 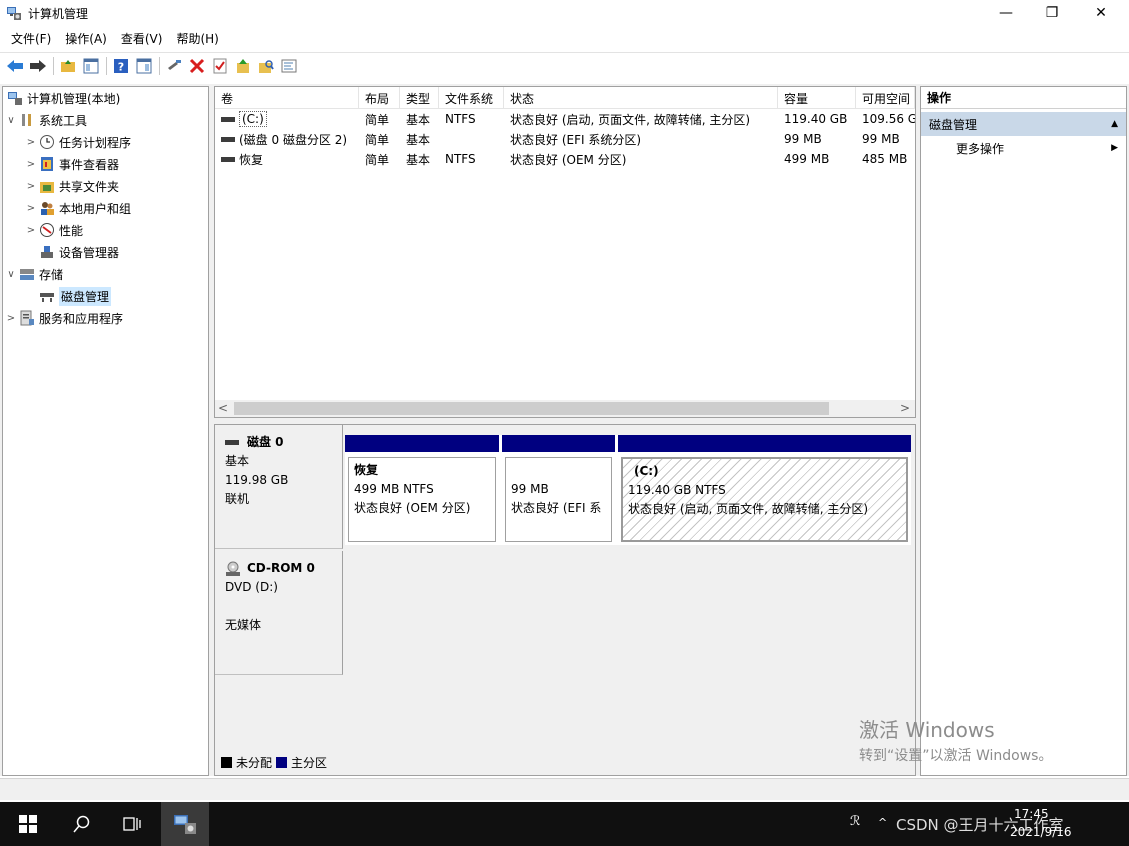 What do you see at coordinates (253, 119) in the screenshot?
I see `volume-name: (C:)` at bounding box center [253, 119].